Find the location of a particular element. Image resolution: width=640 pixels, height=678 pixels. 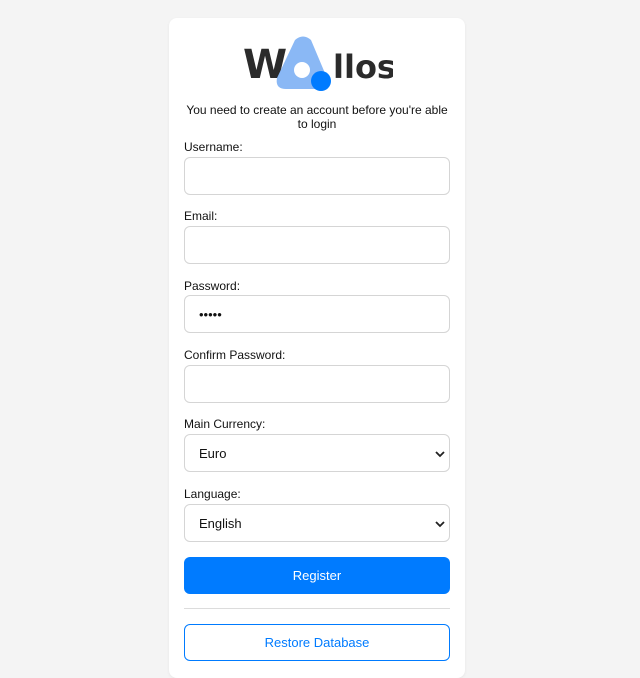

email-label: Email: is located at coordinates (201, 216).